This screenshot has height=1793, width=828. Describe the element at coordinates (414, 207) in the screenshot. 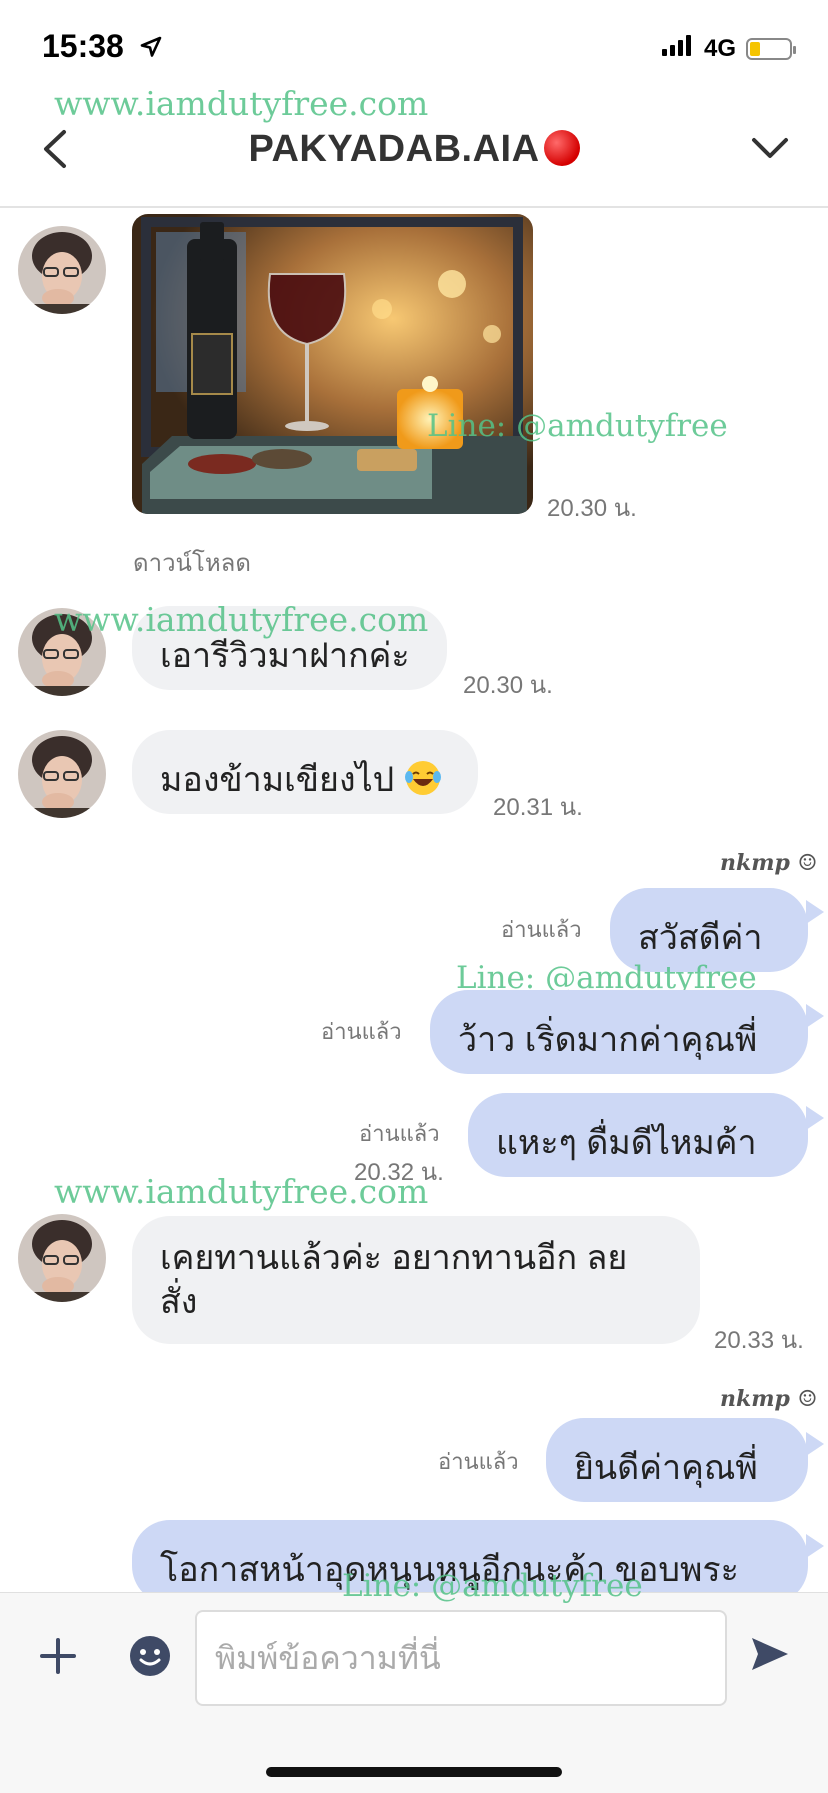

I see `header-divider` at that location.